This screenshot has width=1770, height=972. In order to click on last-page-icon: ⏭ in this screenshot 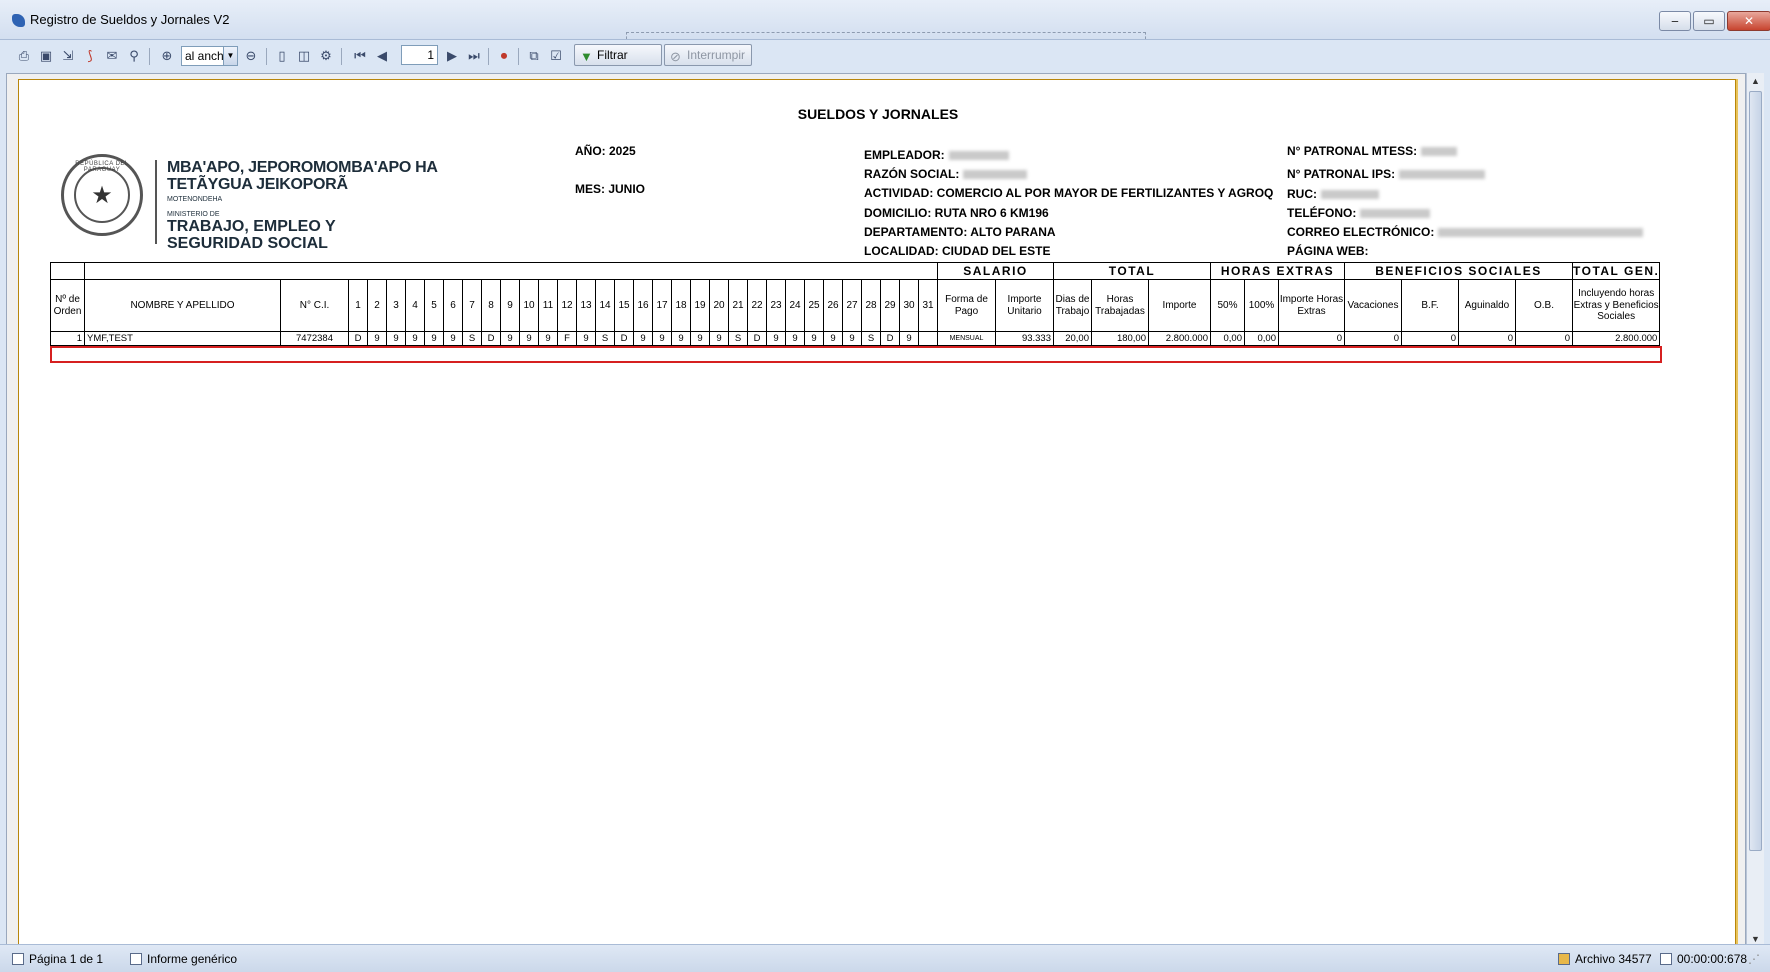, I will do `click(474, 56)`.